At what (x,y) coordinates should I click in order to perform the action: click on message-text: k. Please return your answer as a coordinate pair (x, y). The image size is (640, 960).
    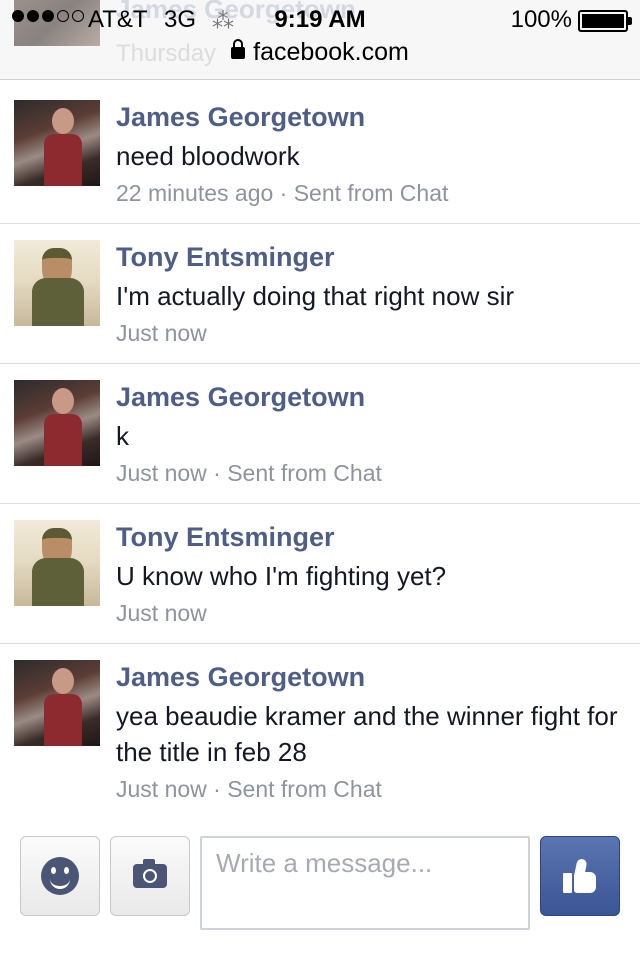
    Looking at the image, I should click on (122, 436).